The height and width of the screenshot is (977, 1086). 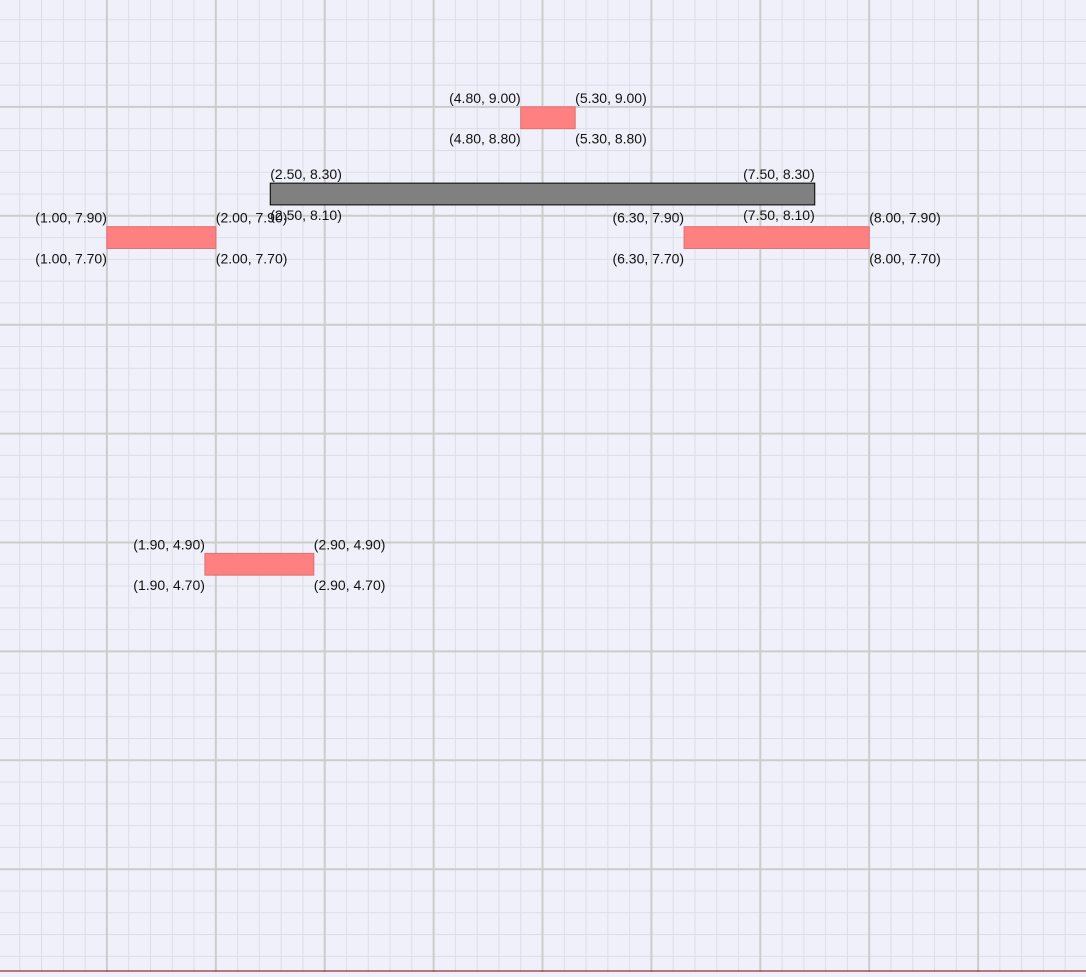 What do you see at coordinates (169, 585) in the screenshot?
I see `corner-label-bottom-left: (1.90, 4.70)` at bounding box center [169, 585].